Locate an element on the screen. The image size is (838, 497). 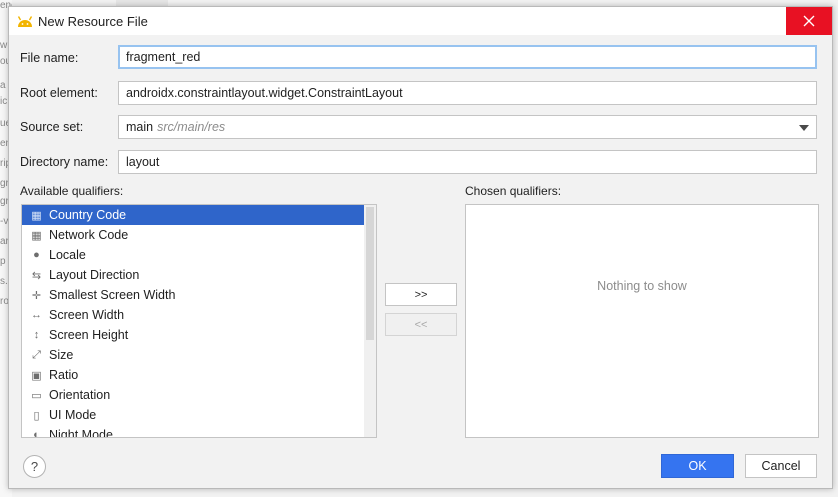
qualifier-label: Screen Height is located at coordinates (89, 335).